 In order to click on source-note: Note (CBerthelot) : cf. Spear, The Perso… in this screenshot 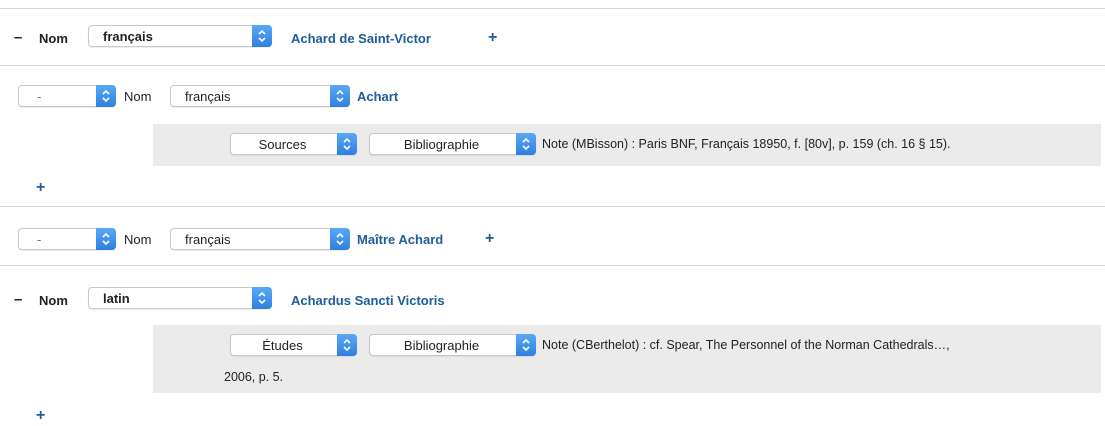, I will do `click(746, 345)`.